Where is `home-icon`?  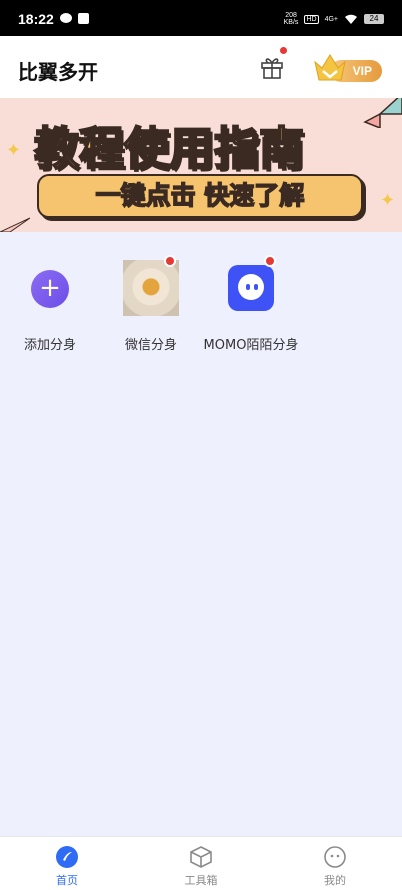 home-icon is located at coordinates (67, 857).